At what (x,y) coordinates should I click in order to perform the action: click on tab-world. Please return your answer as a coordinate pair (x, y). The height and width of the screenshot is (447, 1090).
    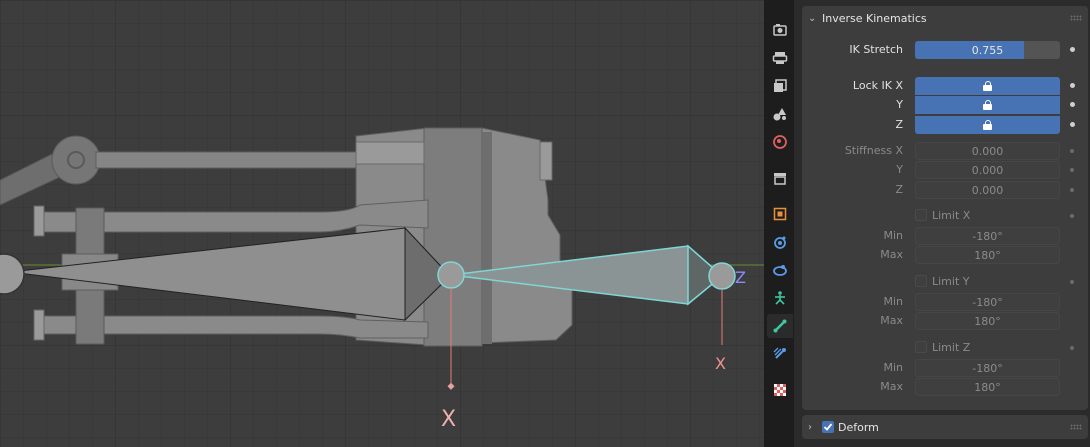
    Looking at the image, I should click on (780, 142).